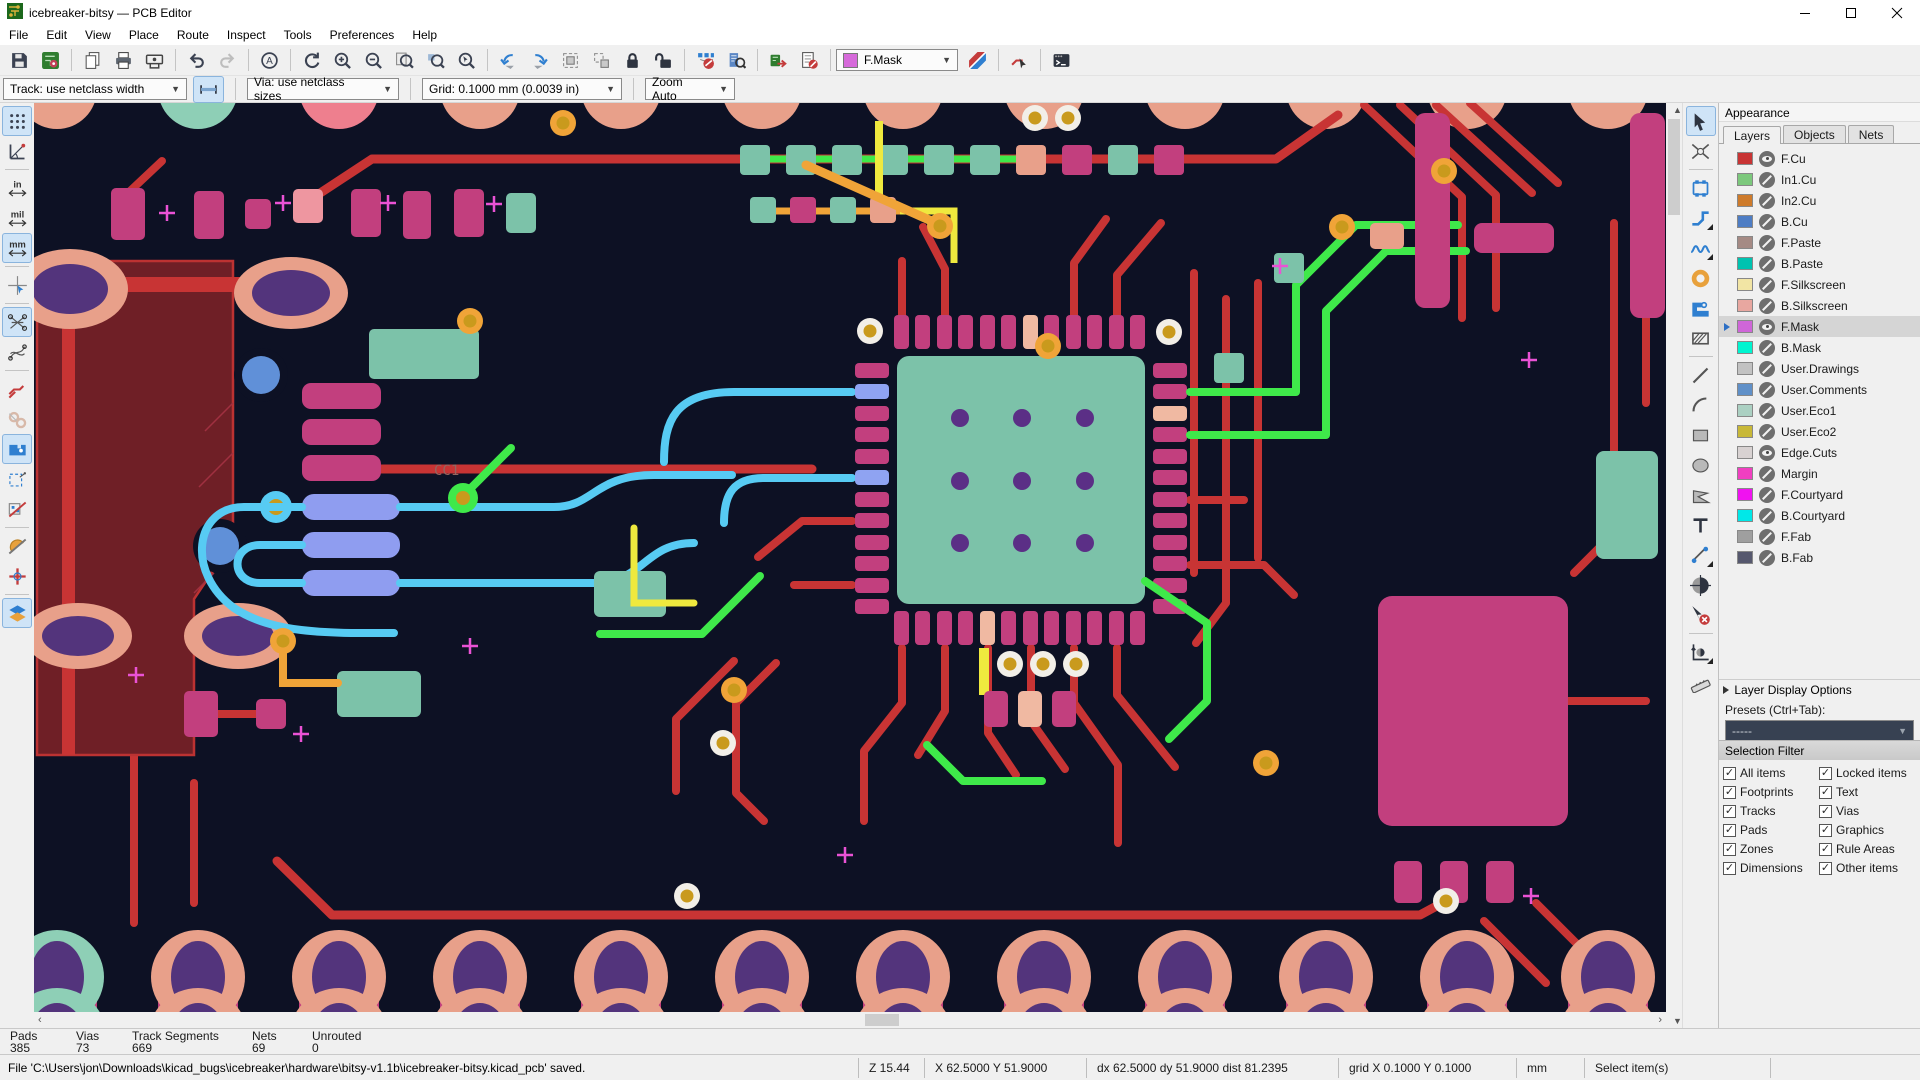 The width and height of the screenshot is (1920, 1080). I want to click on grid-selector: Grid: 0.1000 mm (0.0039 in) ▼, so click(522, 89).